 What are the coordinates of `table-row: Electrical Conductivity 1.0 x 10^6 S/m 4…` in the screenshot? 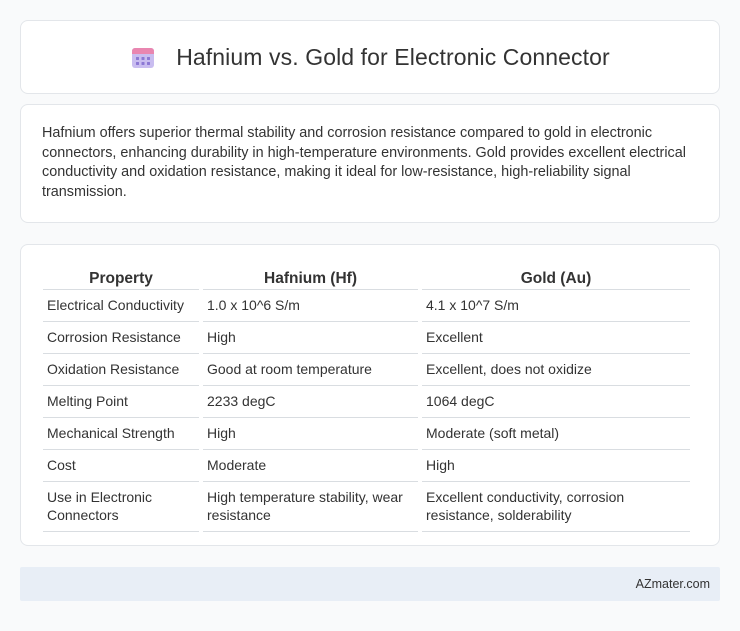 It's located at (366, 306).